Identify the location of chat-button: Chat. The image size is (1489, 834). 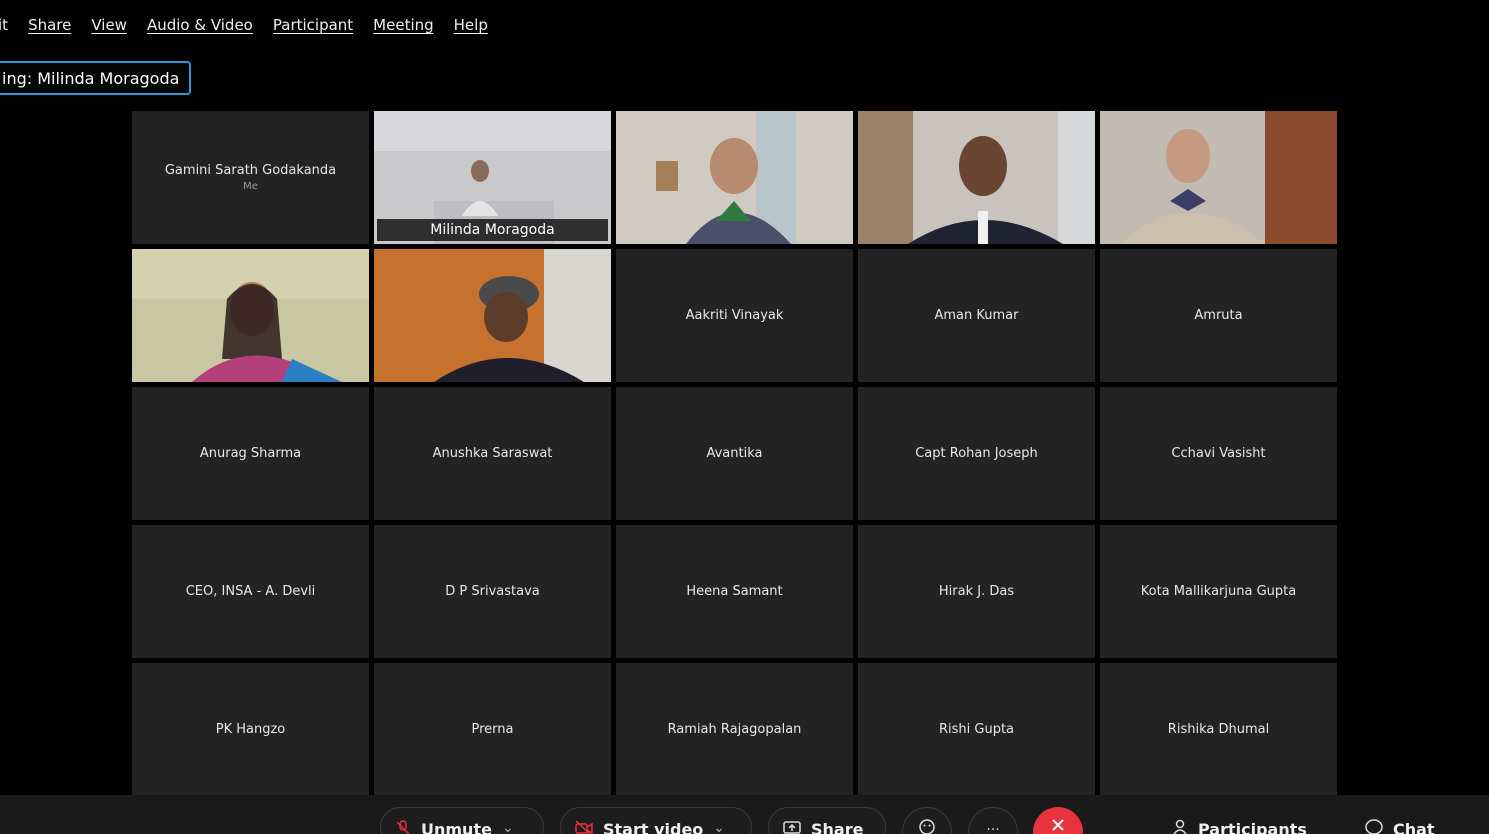
(1400, 826).